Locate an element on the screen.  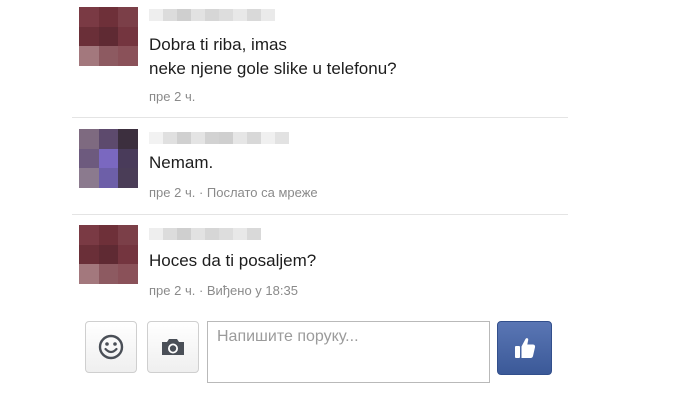
message-meta: пре 2 ч. is located at coordinates (172, 96).